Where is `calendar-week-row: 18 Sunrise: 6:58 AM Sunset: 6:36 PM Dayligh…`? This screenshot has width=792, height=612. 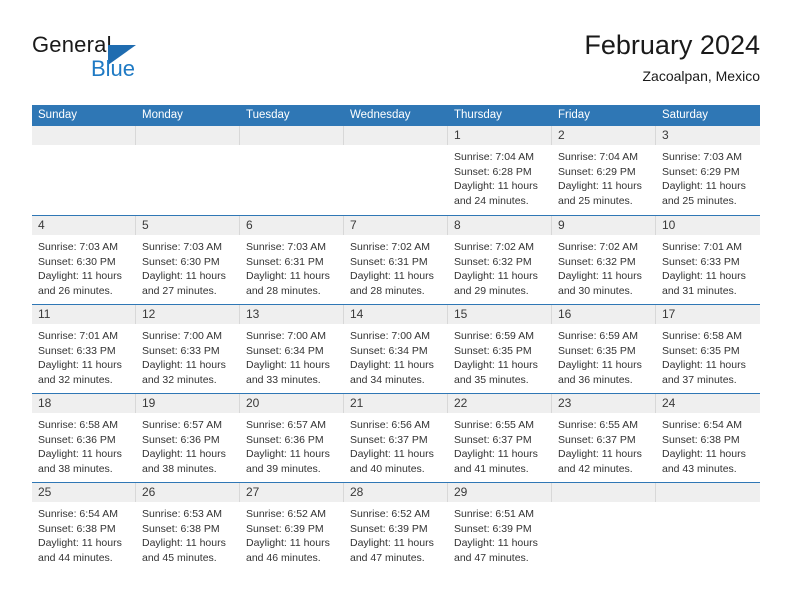
calendar-week-row: 18 Sunrise: 6:58 AM Sunset: 6:36 PM Dayligh… is located at coordinates (396, 437).